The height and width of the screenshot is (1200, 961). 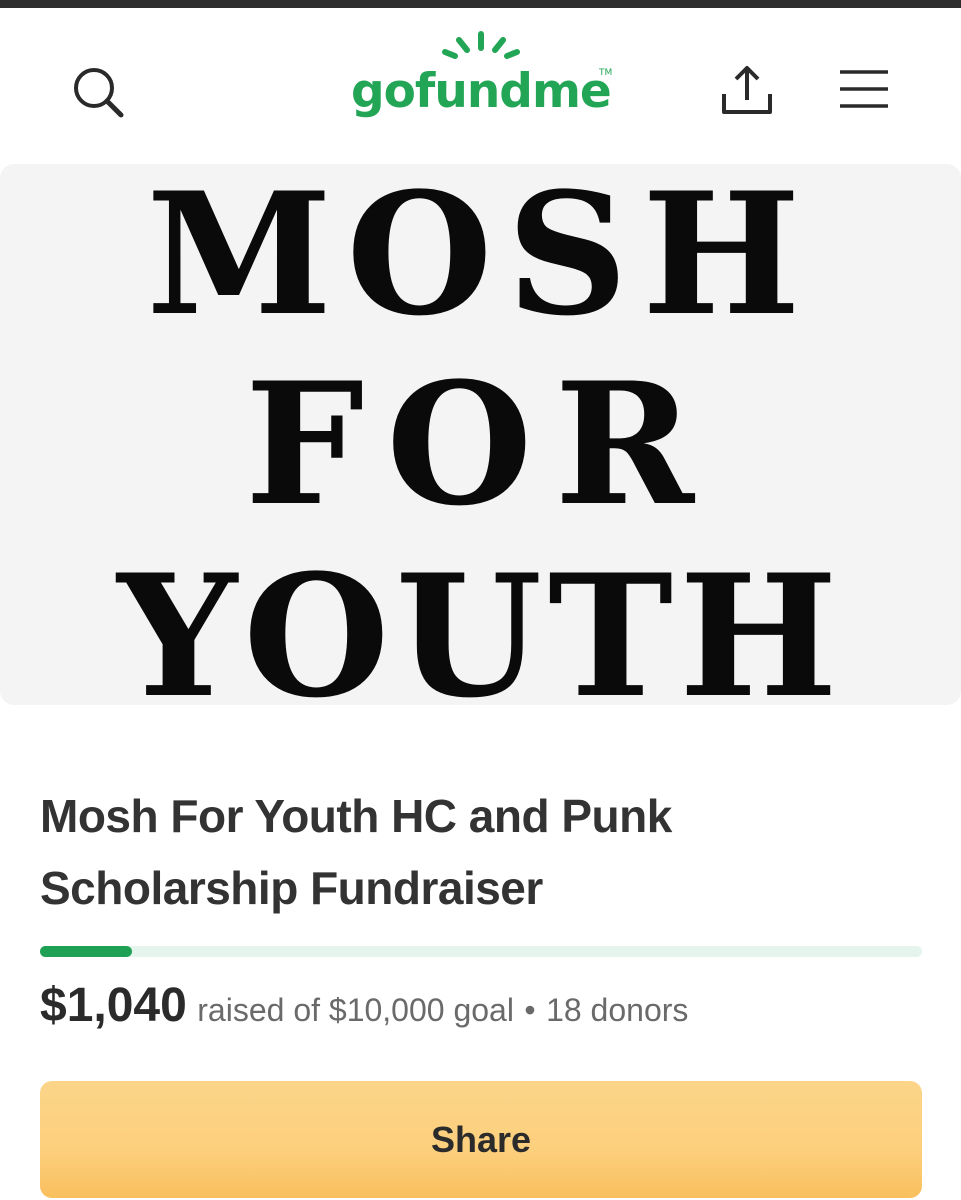 What do you see at coordinates (480, 4) in the screenshot?
I see `status-bar-strip` at bounding box center [480, 4].